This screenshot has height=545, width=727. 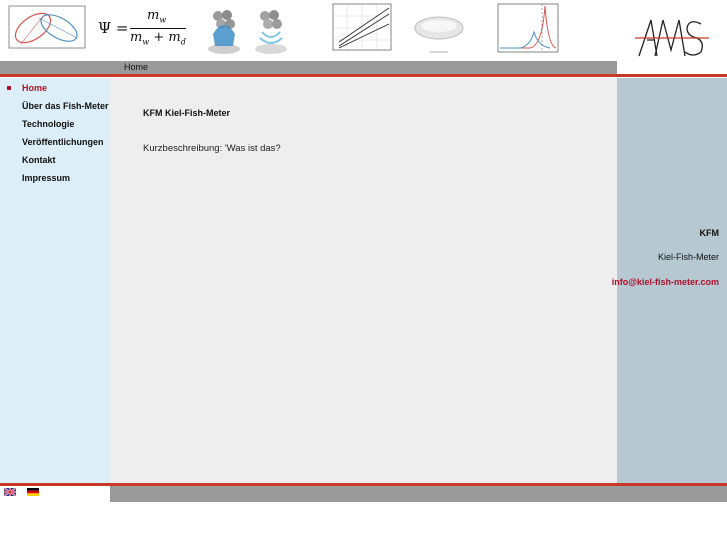 What do you see at coordinates (46, 178) in the screenshot?
I see `sidebar-item-impressum: Impressum` at bounding box center [46, 178].